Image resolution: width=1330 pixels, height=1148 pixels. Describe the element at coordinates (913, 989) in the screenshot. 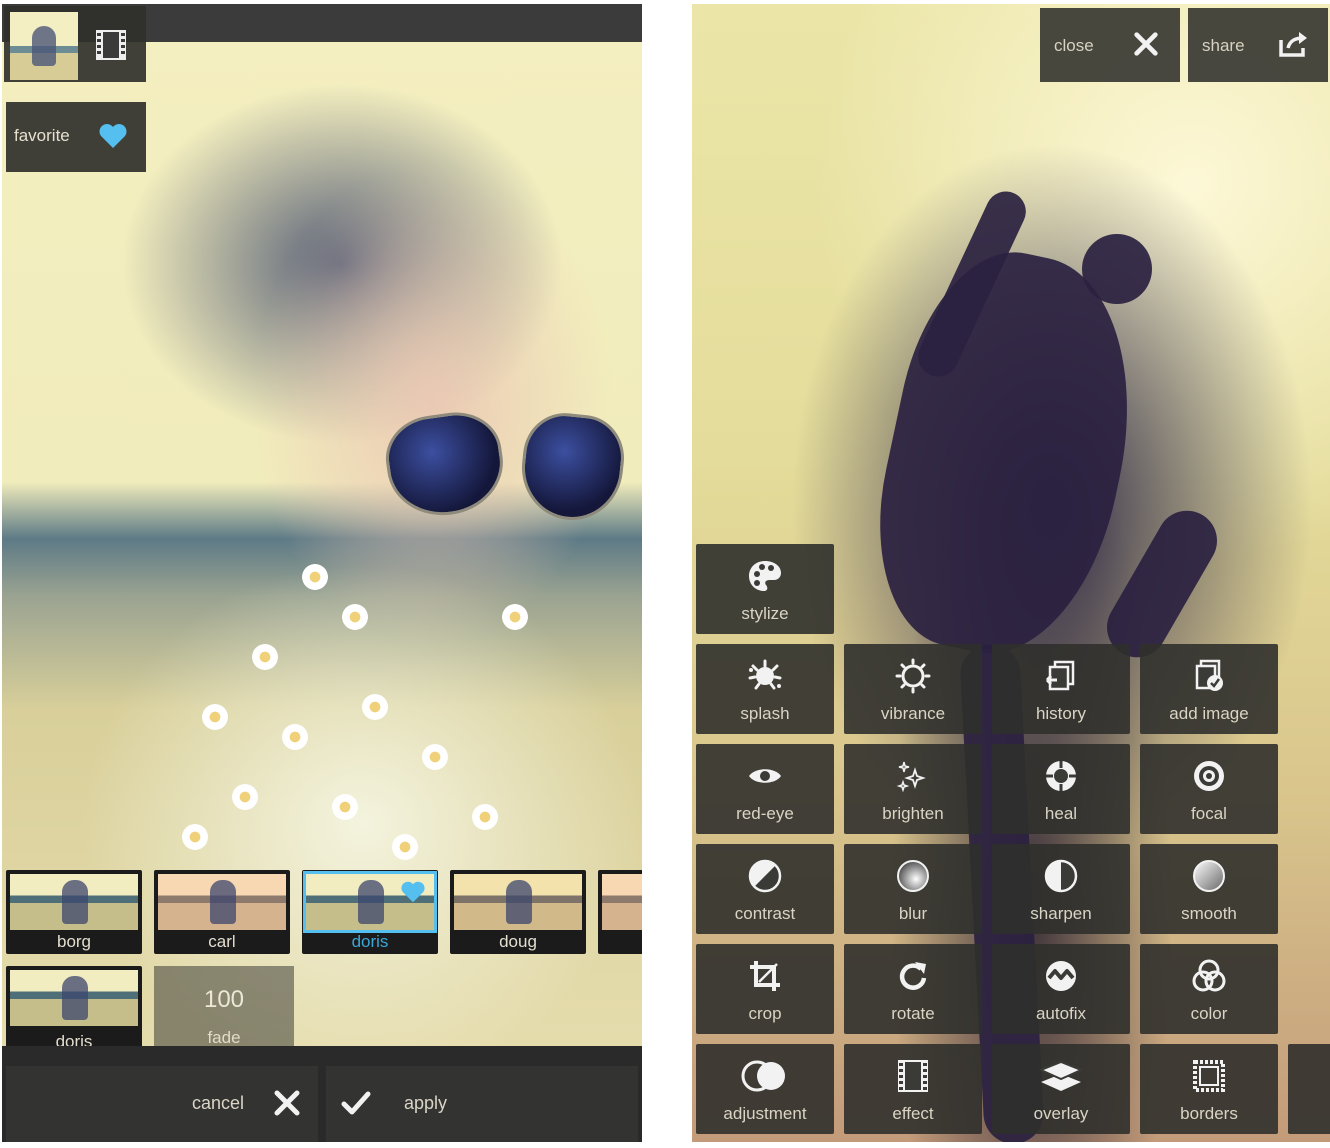

I see `tool-rotate: rotate` at that location.